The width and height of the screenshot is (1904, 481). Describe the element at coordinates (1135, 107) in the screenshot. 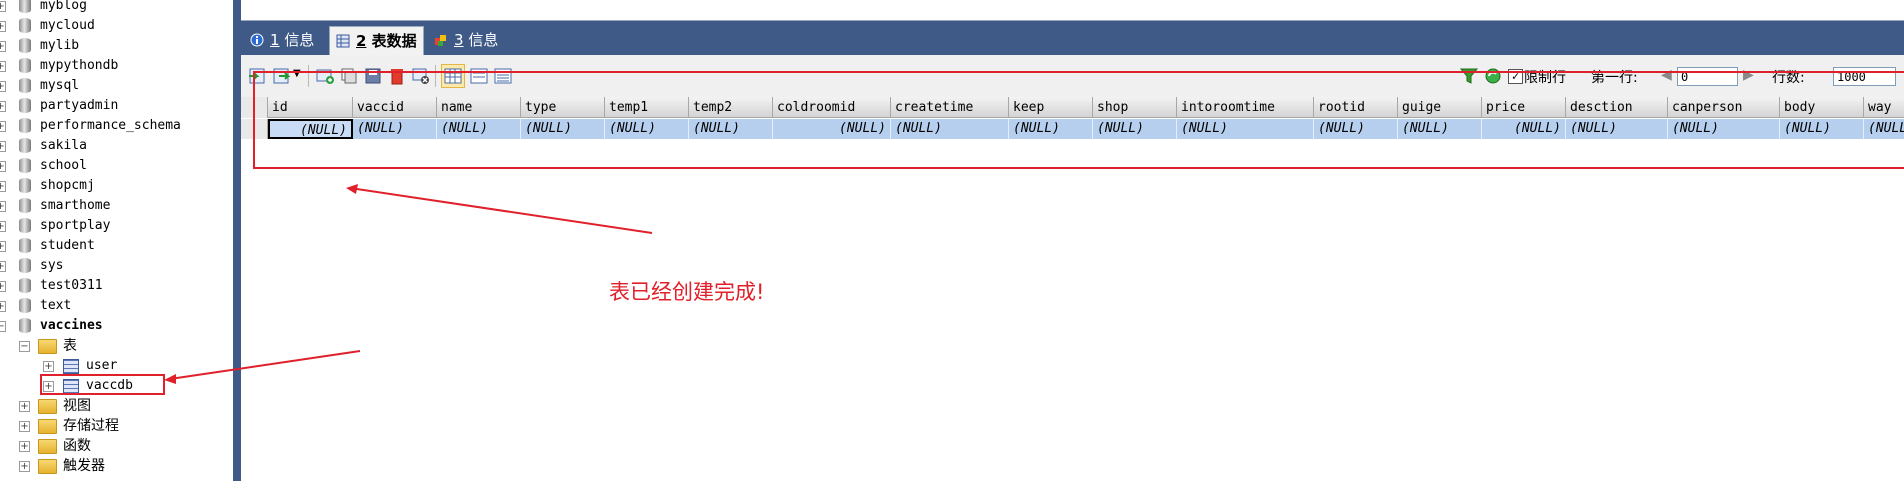

I see `column-header-shop: shop` at that location.